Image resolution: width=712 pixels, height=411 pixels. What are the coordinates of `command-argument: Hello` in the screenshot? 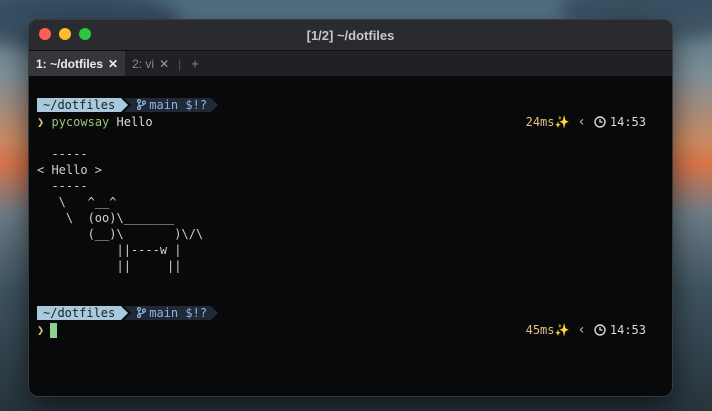 It's located at (134, 122).